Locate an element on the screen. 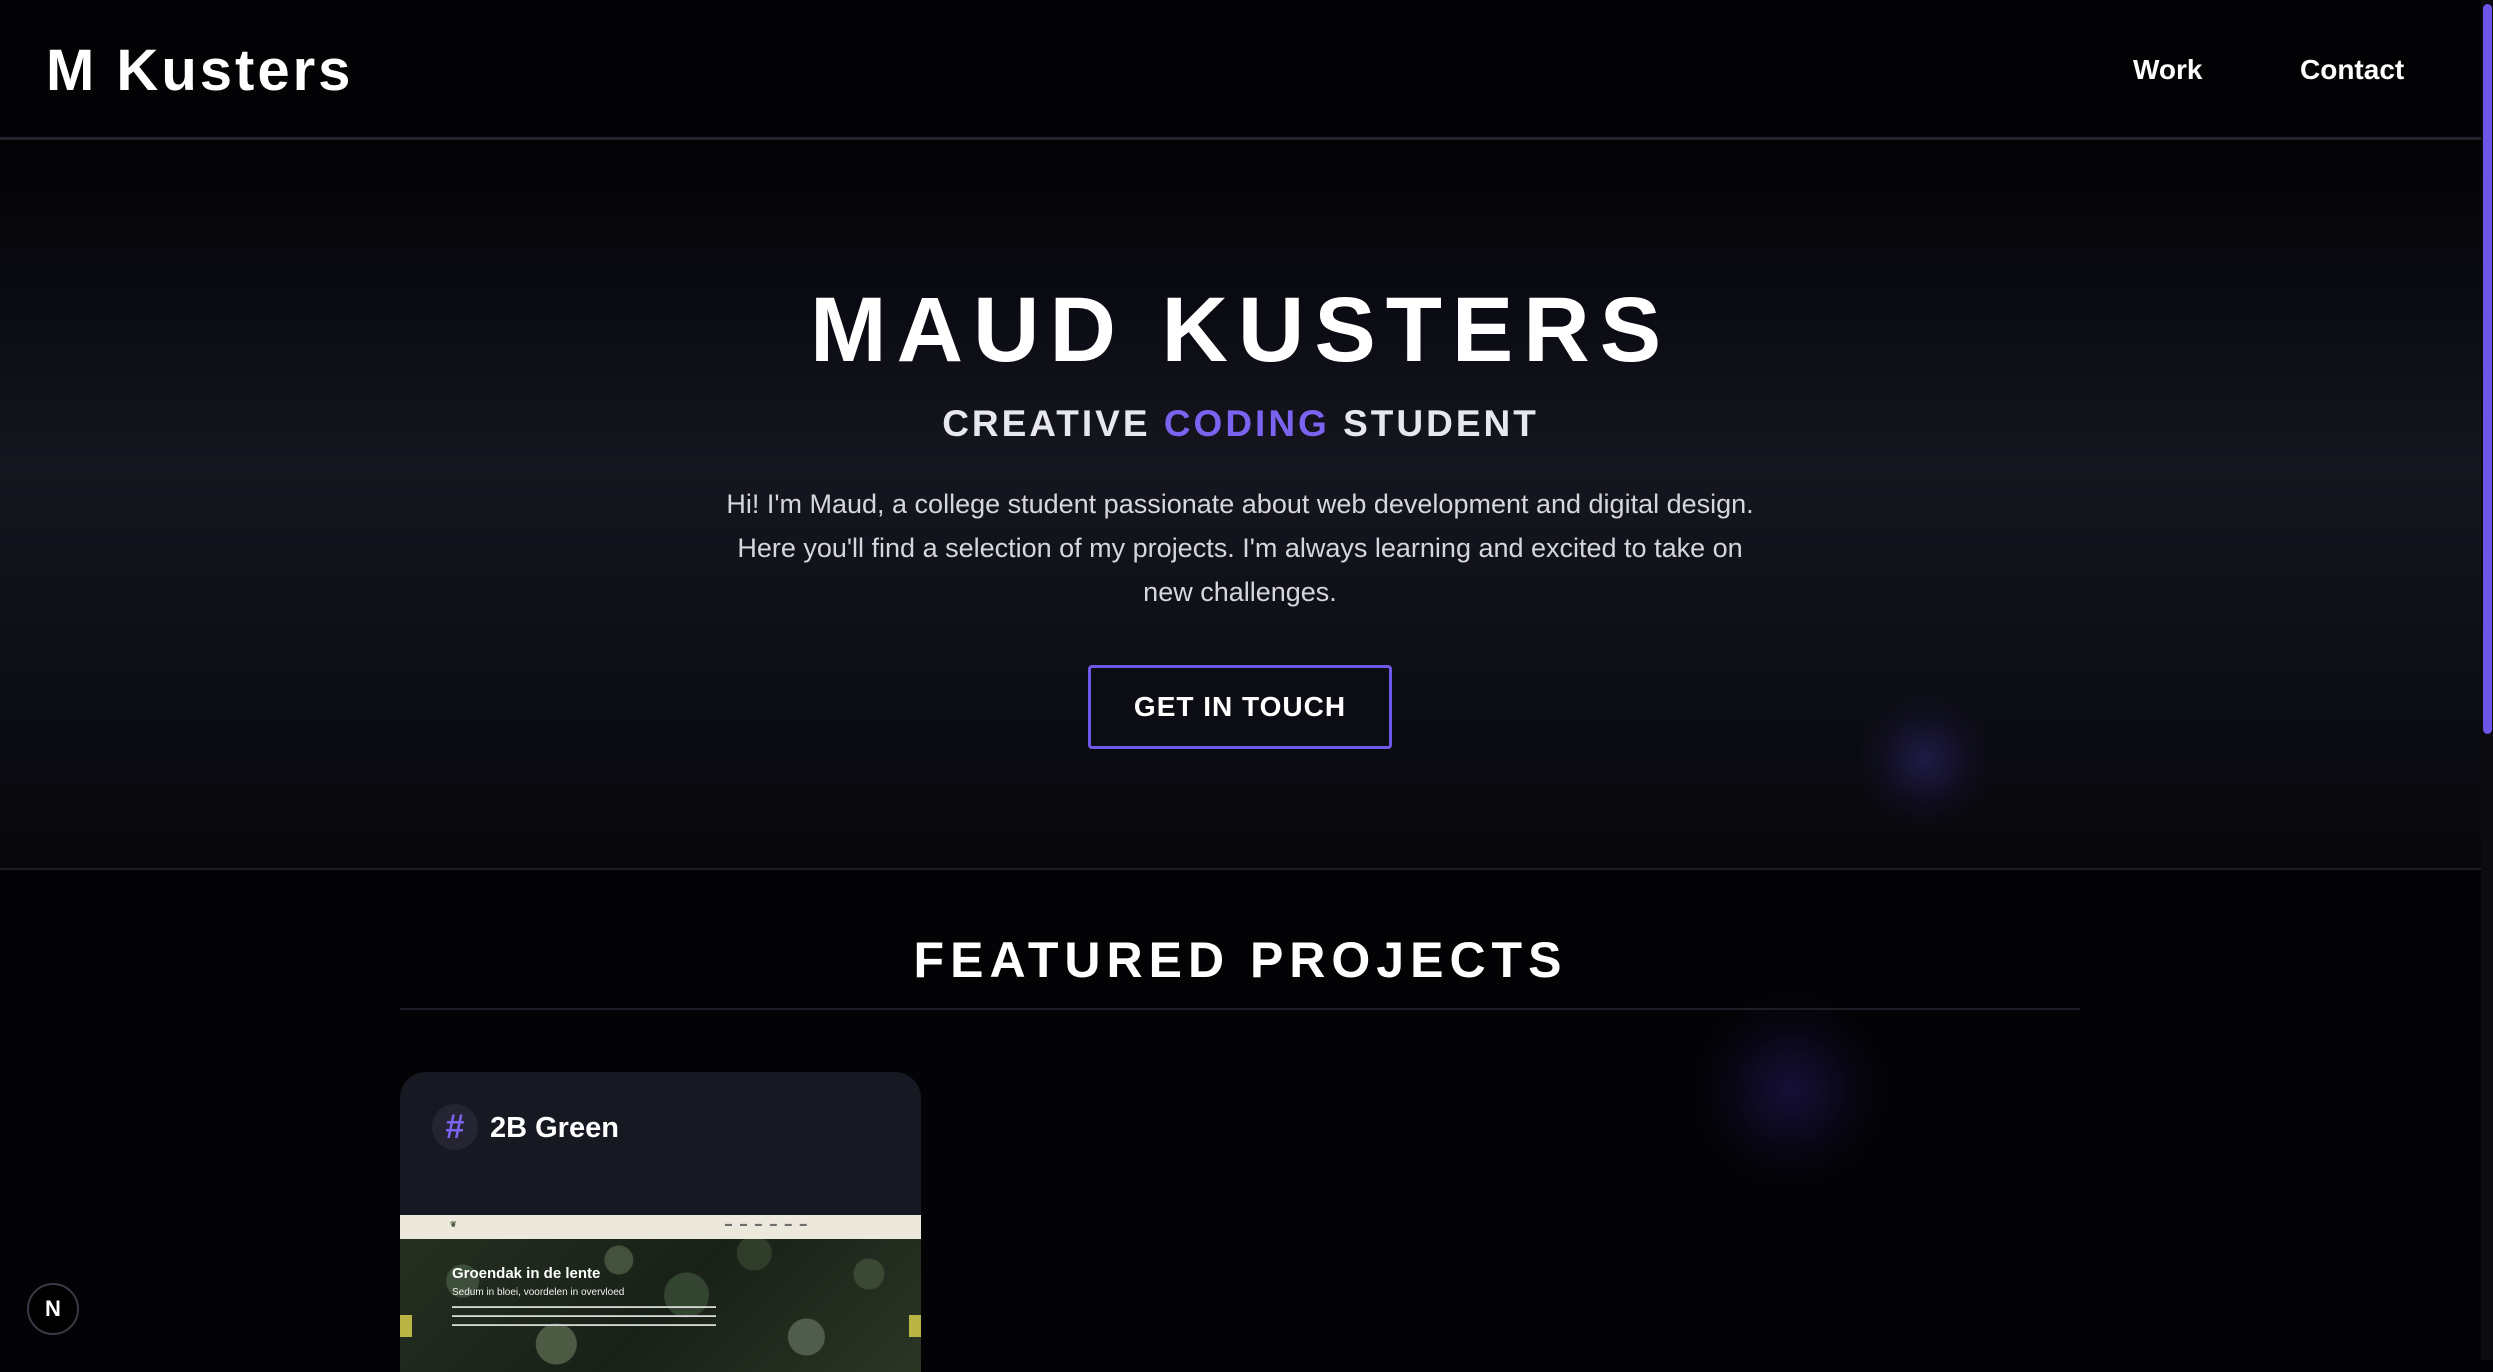  project-title: 2B Green is located at coordinates (554, 1128).